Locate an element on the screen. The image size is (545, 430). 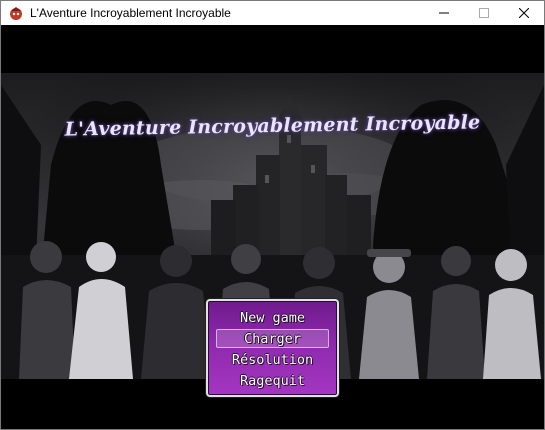
maximize-icon is located at coordinates (484, 13).